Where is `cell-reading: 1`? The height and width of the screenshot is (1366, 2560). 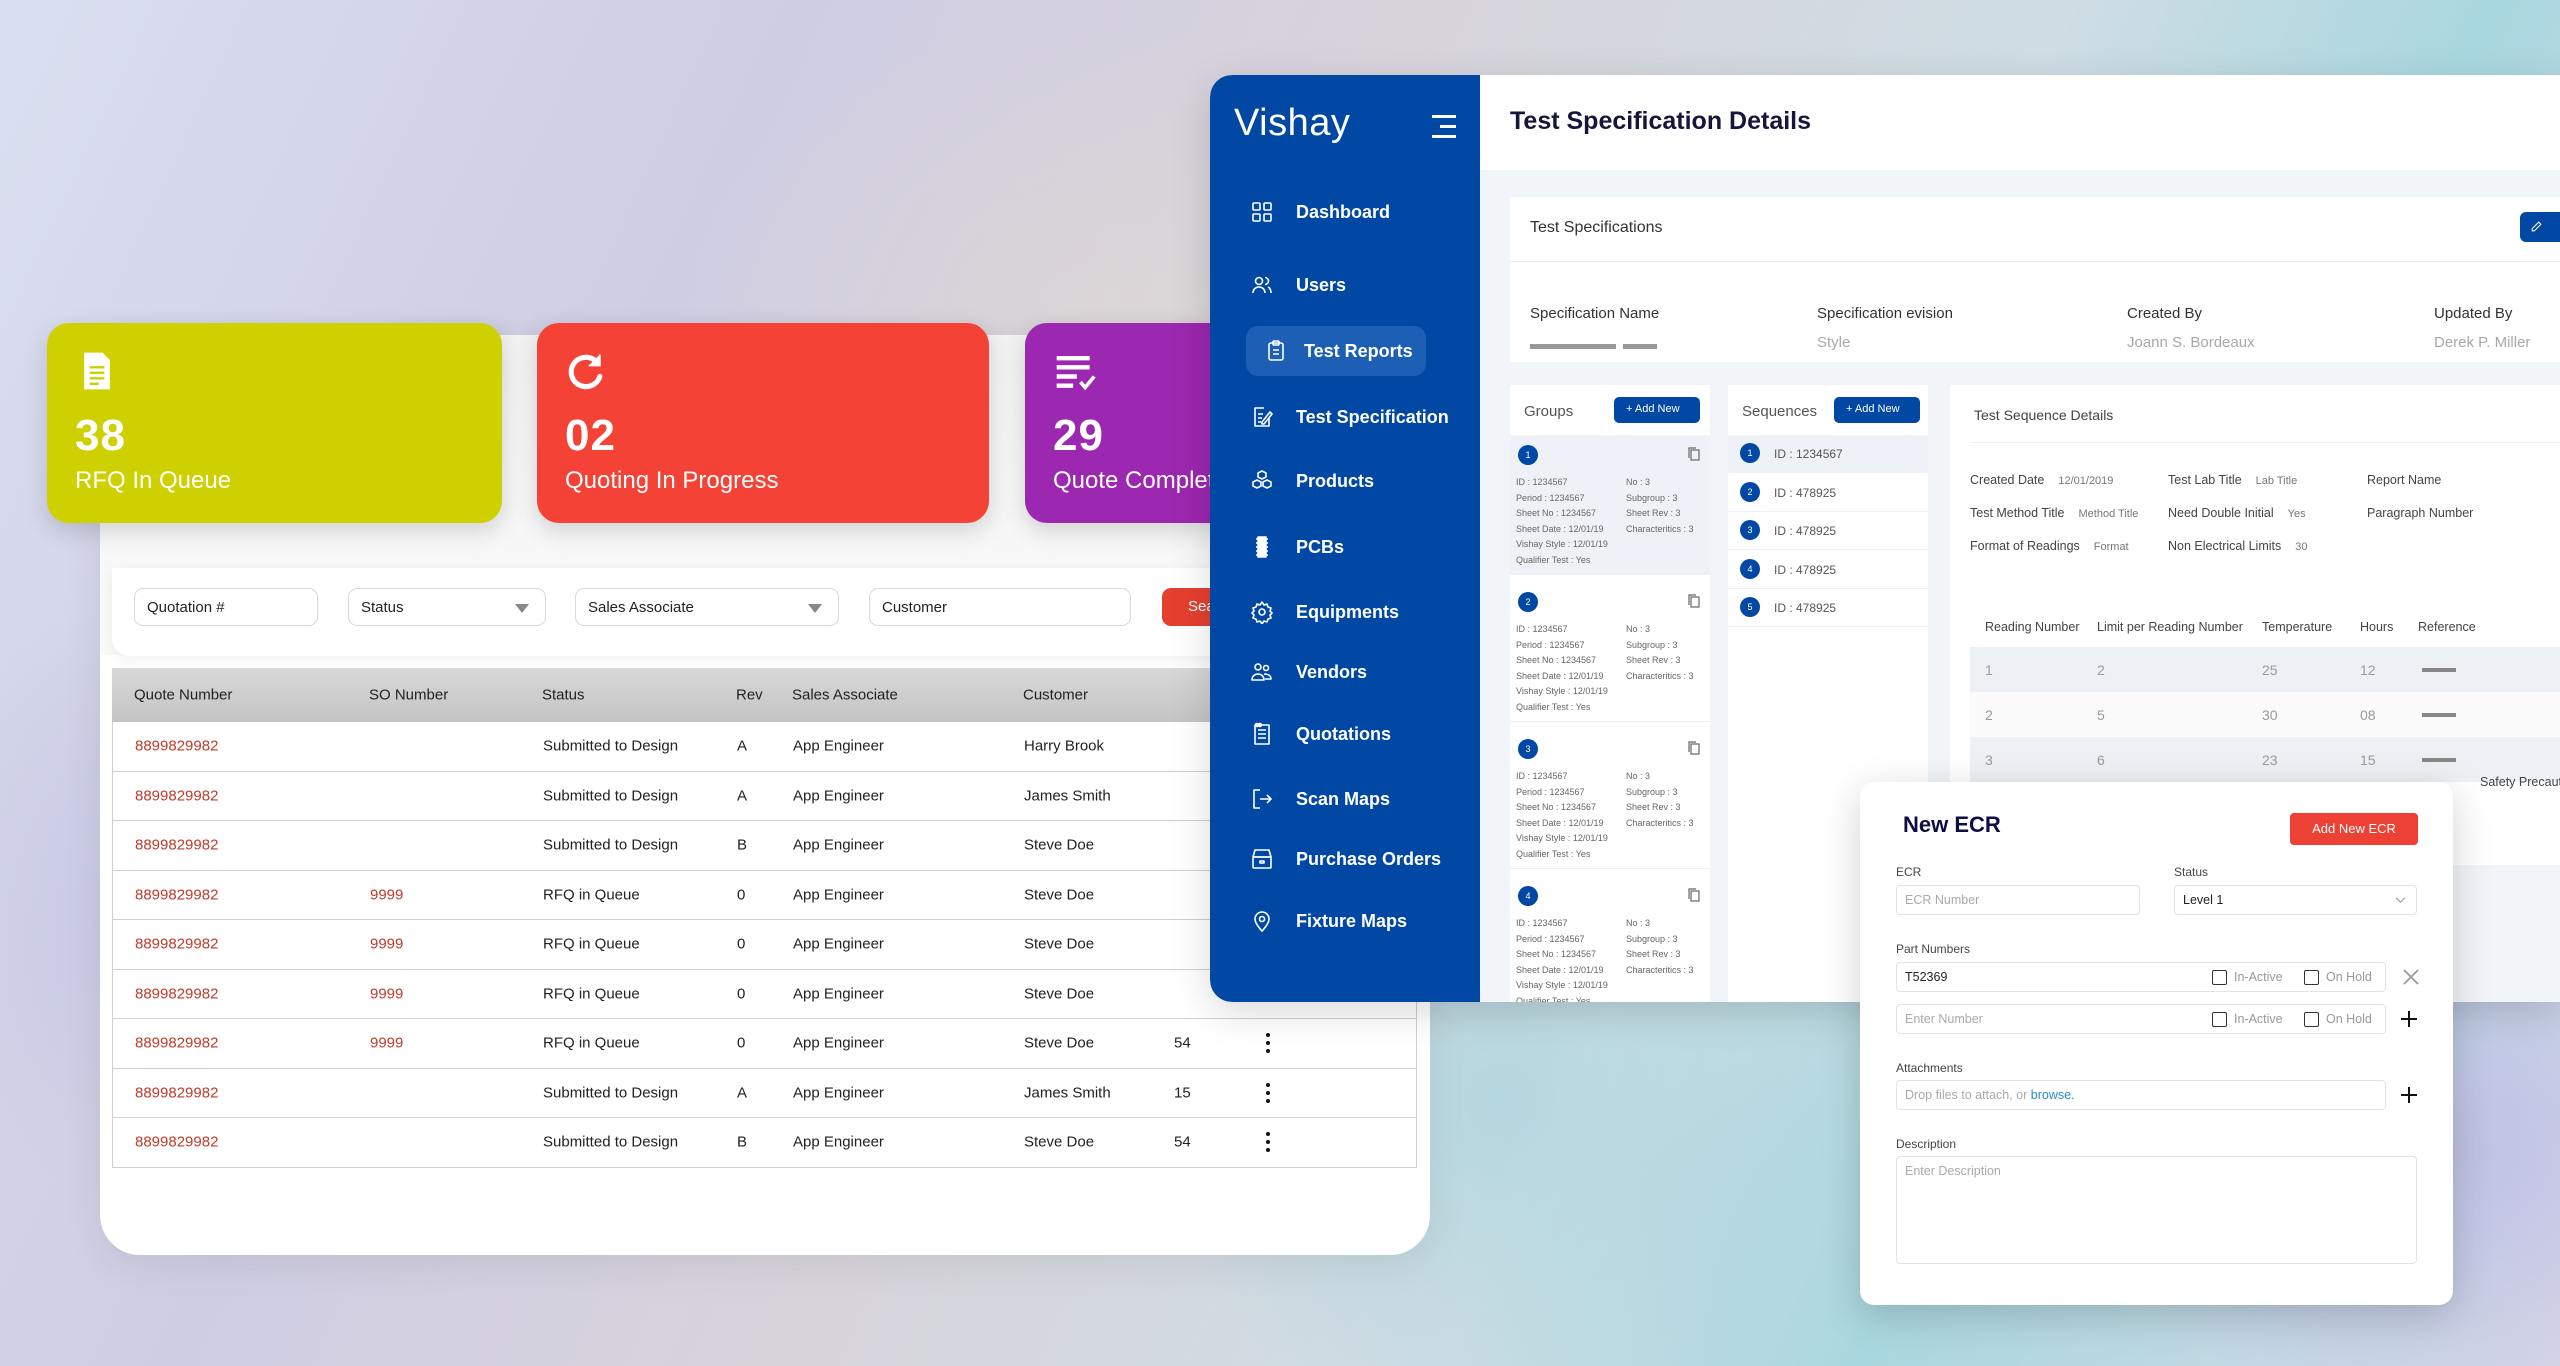 cell-reading: 1 is located at coordinates (1989, 669).